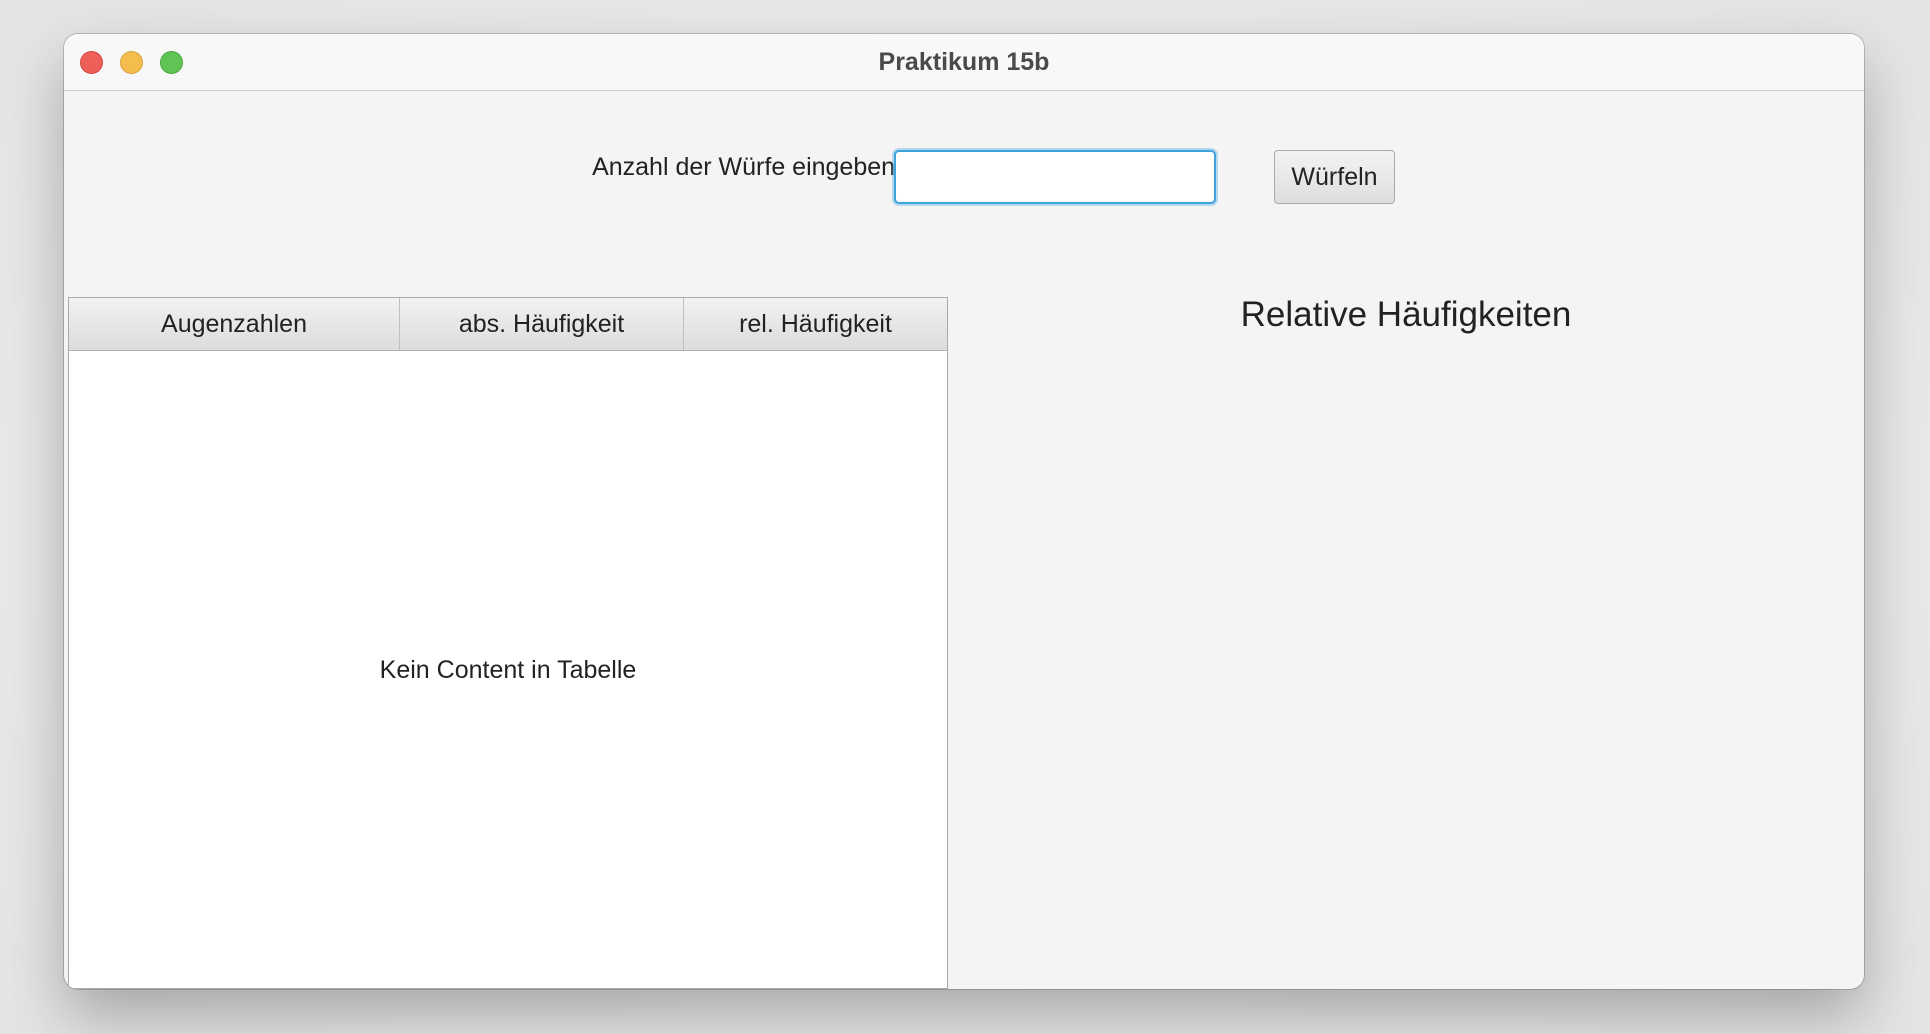 The width and height of the screenshot is (1930, 1034). Describe the element at coordinates (1334, 177) in the screenshot. I see `roll-dice-button: Würfeln` at that location.